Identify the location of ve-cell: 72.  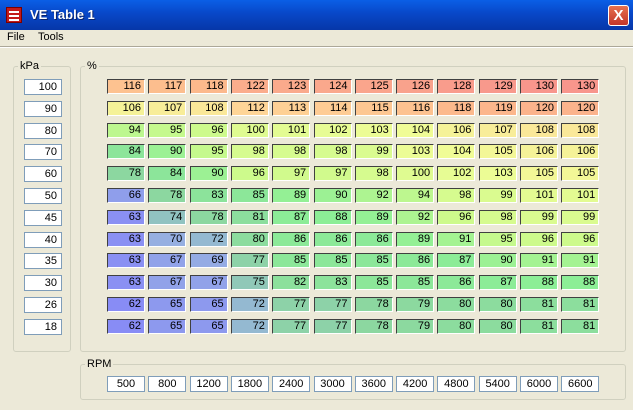
(208, 239).